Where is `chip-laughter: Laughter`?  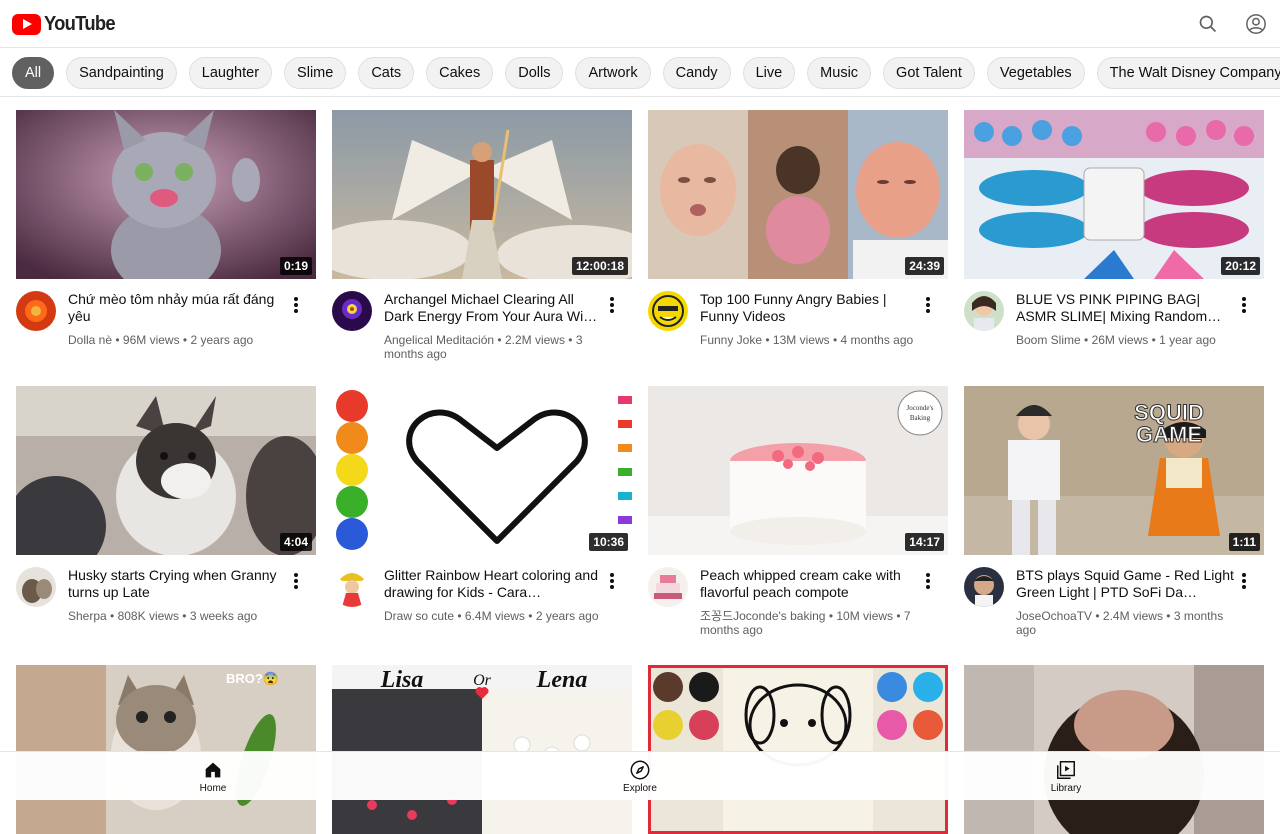
chip-laughter: Laughter is located at coordinates (230, 73).